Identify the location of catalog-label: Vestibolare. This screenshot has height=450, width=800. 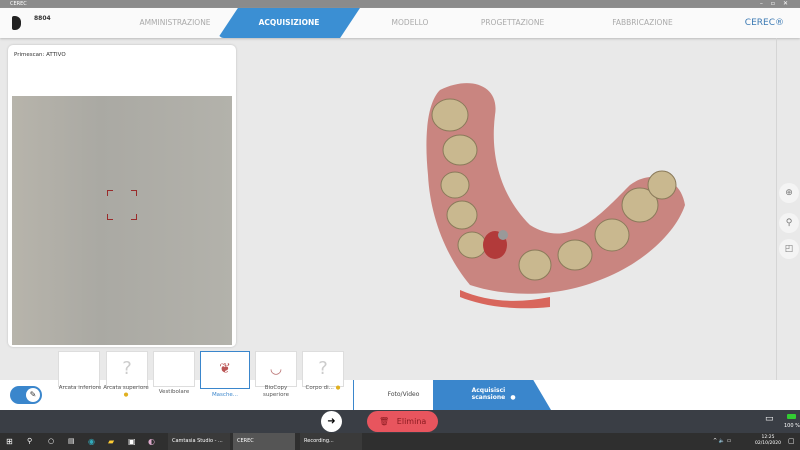
(174, 392).